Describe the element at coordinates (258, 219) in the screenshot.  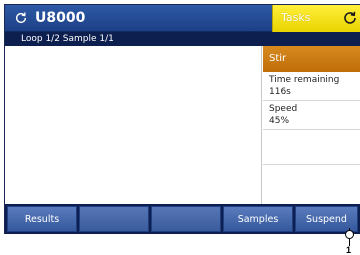
I see `samples-button: Samples` at that location.